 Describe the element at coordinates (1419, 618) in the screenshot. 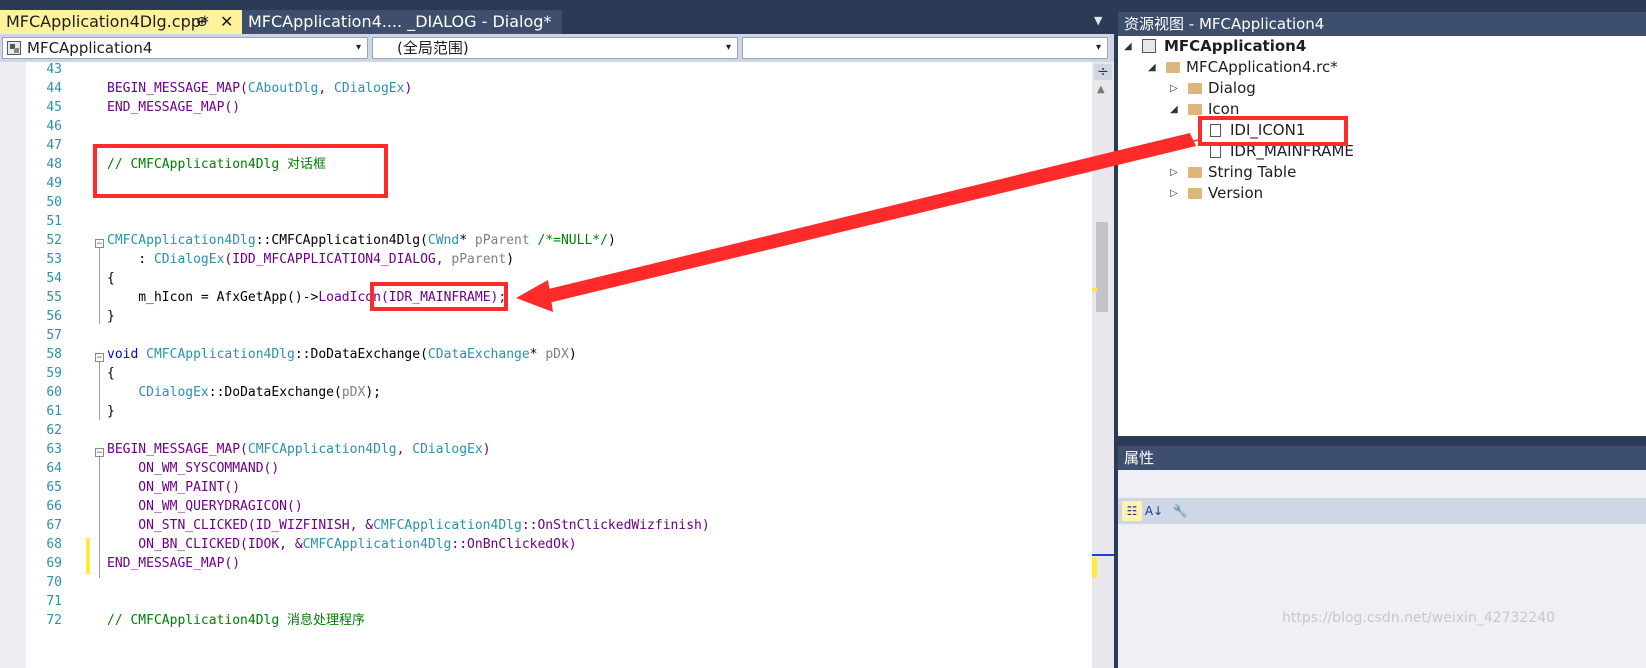

I see `watermark: https://blog.csdn.net/weixin_42732240` at that location.